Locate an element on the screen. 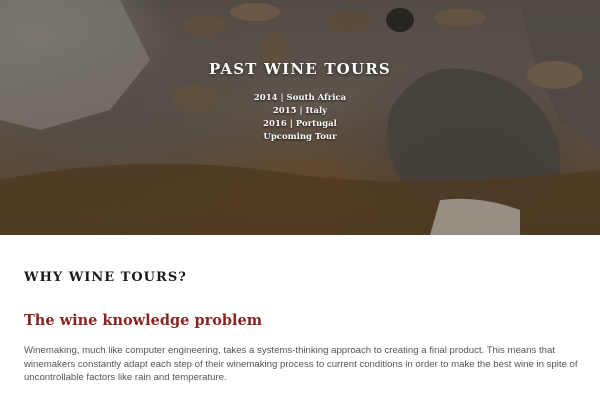  hero-title: PAST WINE TOURS is located at coordinates (300, 69).